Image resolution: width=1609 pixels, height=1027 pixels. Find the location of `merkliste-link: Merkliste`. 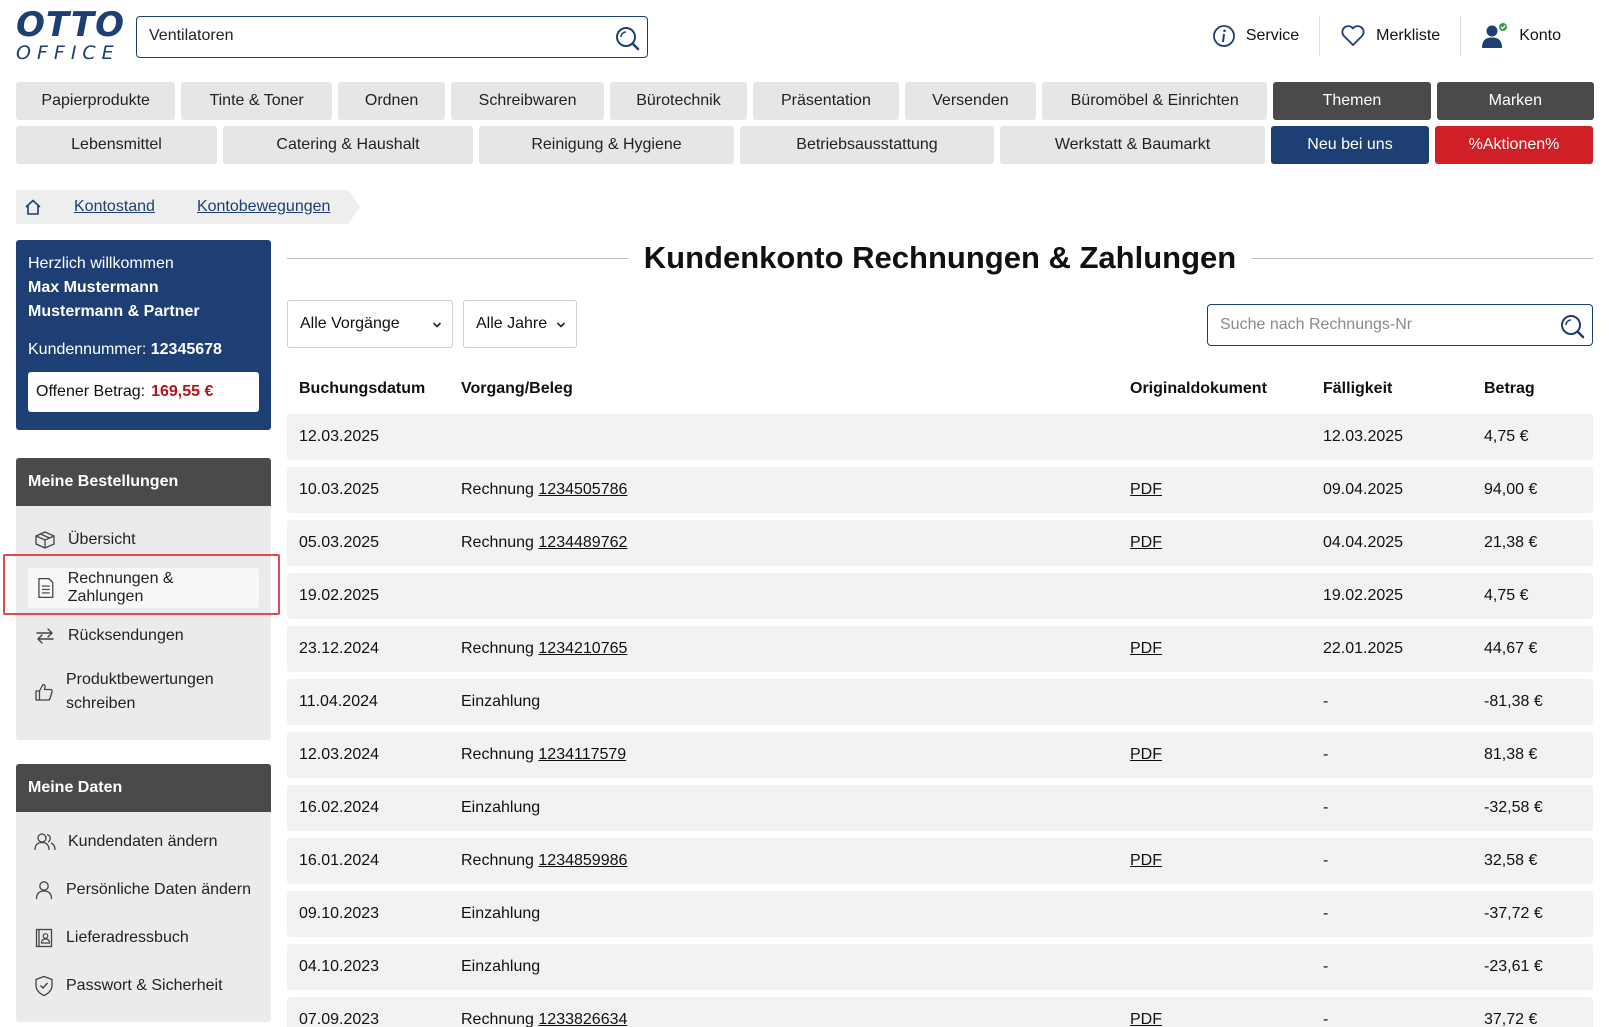

merkliste-link: Merkliste is located at coordinates (1390, 36).